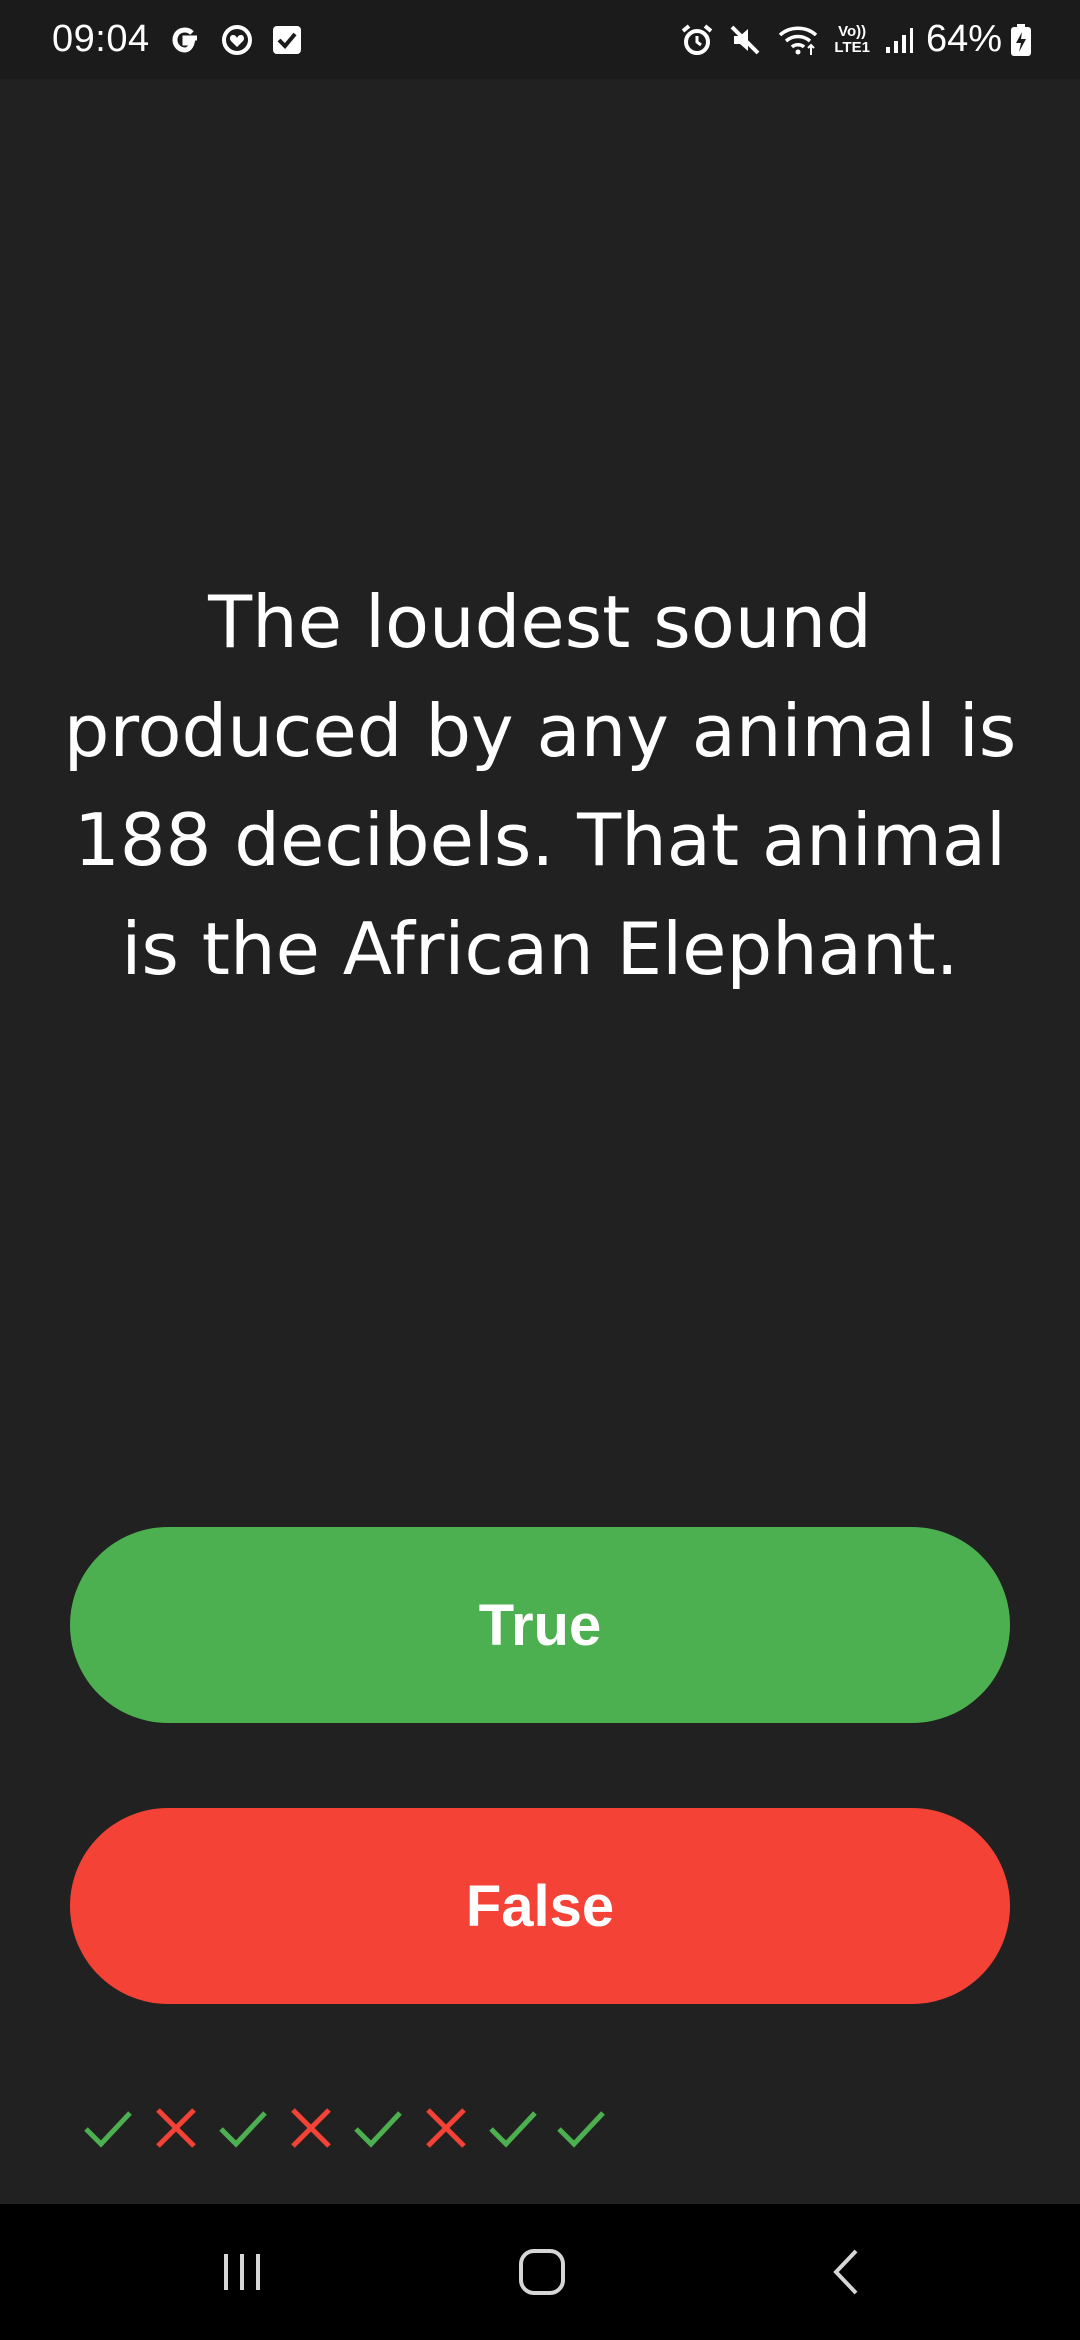 This screenshot has width=1080, height=2340. What do you see at coordinates (745, 40) in the screenshot?
I see `mute-icon` at bounding box center [745, 40].